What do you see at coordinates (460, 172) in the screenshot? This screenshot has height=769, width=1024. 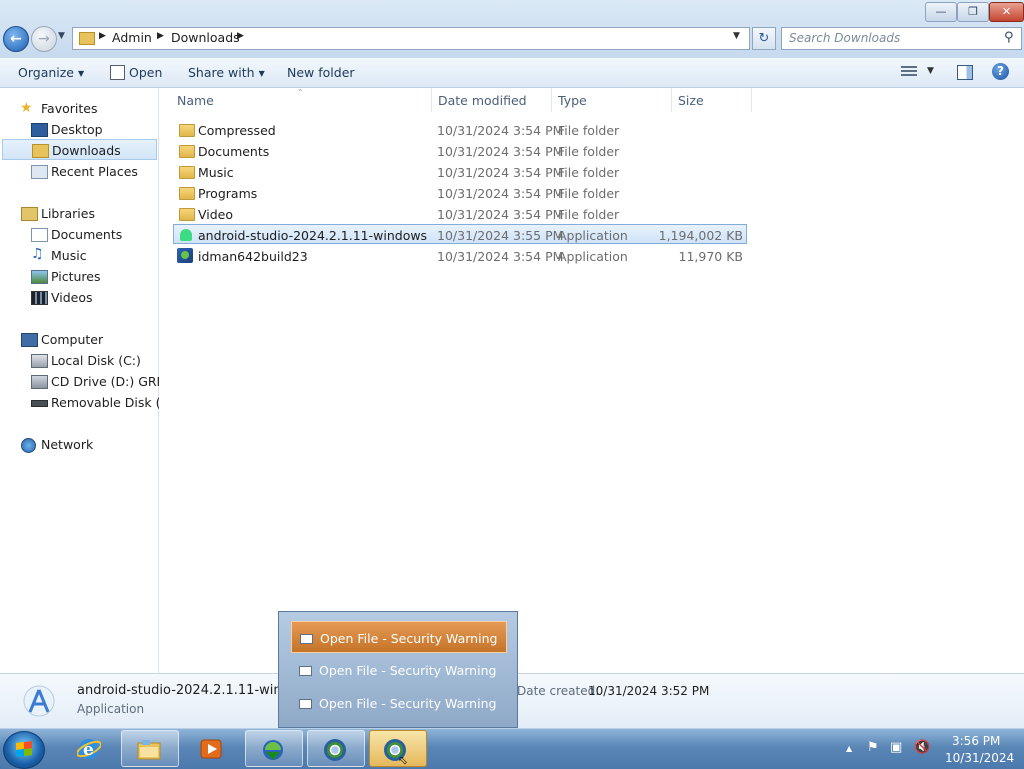 I see `file-row: Music 10/31/2024 3:54 PM File folder` at bounding box center [460, 172].